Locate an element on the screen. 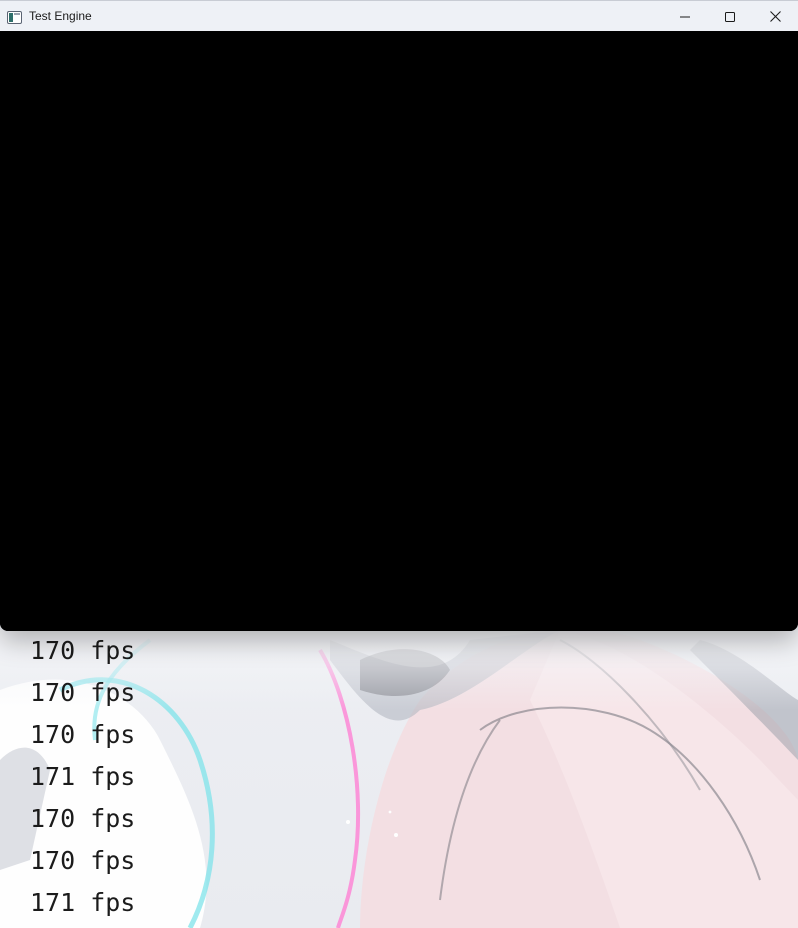  minimize-icon is located at coordinates (685, 16).